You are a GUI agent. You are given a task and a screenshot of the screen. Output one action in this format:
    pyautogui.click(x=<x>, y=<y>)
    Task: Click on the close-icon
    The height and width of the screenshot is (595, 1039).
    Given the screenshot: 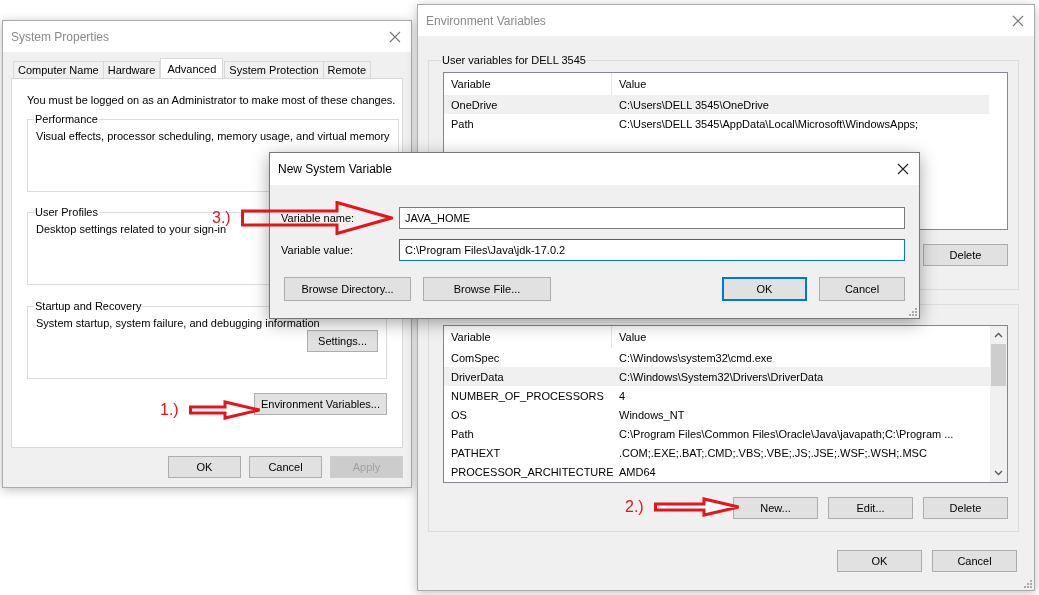 What is the action you would take?
    pyautogui.click(x=903, y=169)
    